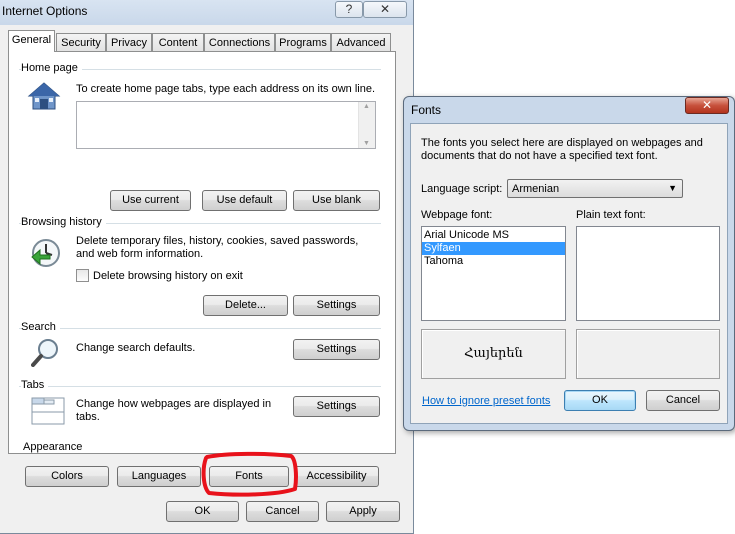 This screenshot has width=735, height=534. Describe the element at coordinates (336, 476) in the screenshot. I see `accessibility-button: Accessibility` at that location.